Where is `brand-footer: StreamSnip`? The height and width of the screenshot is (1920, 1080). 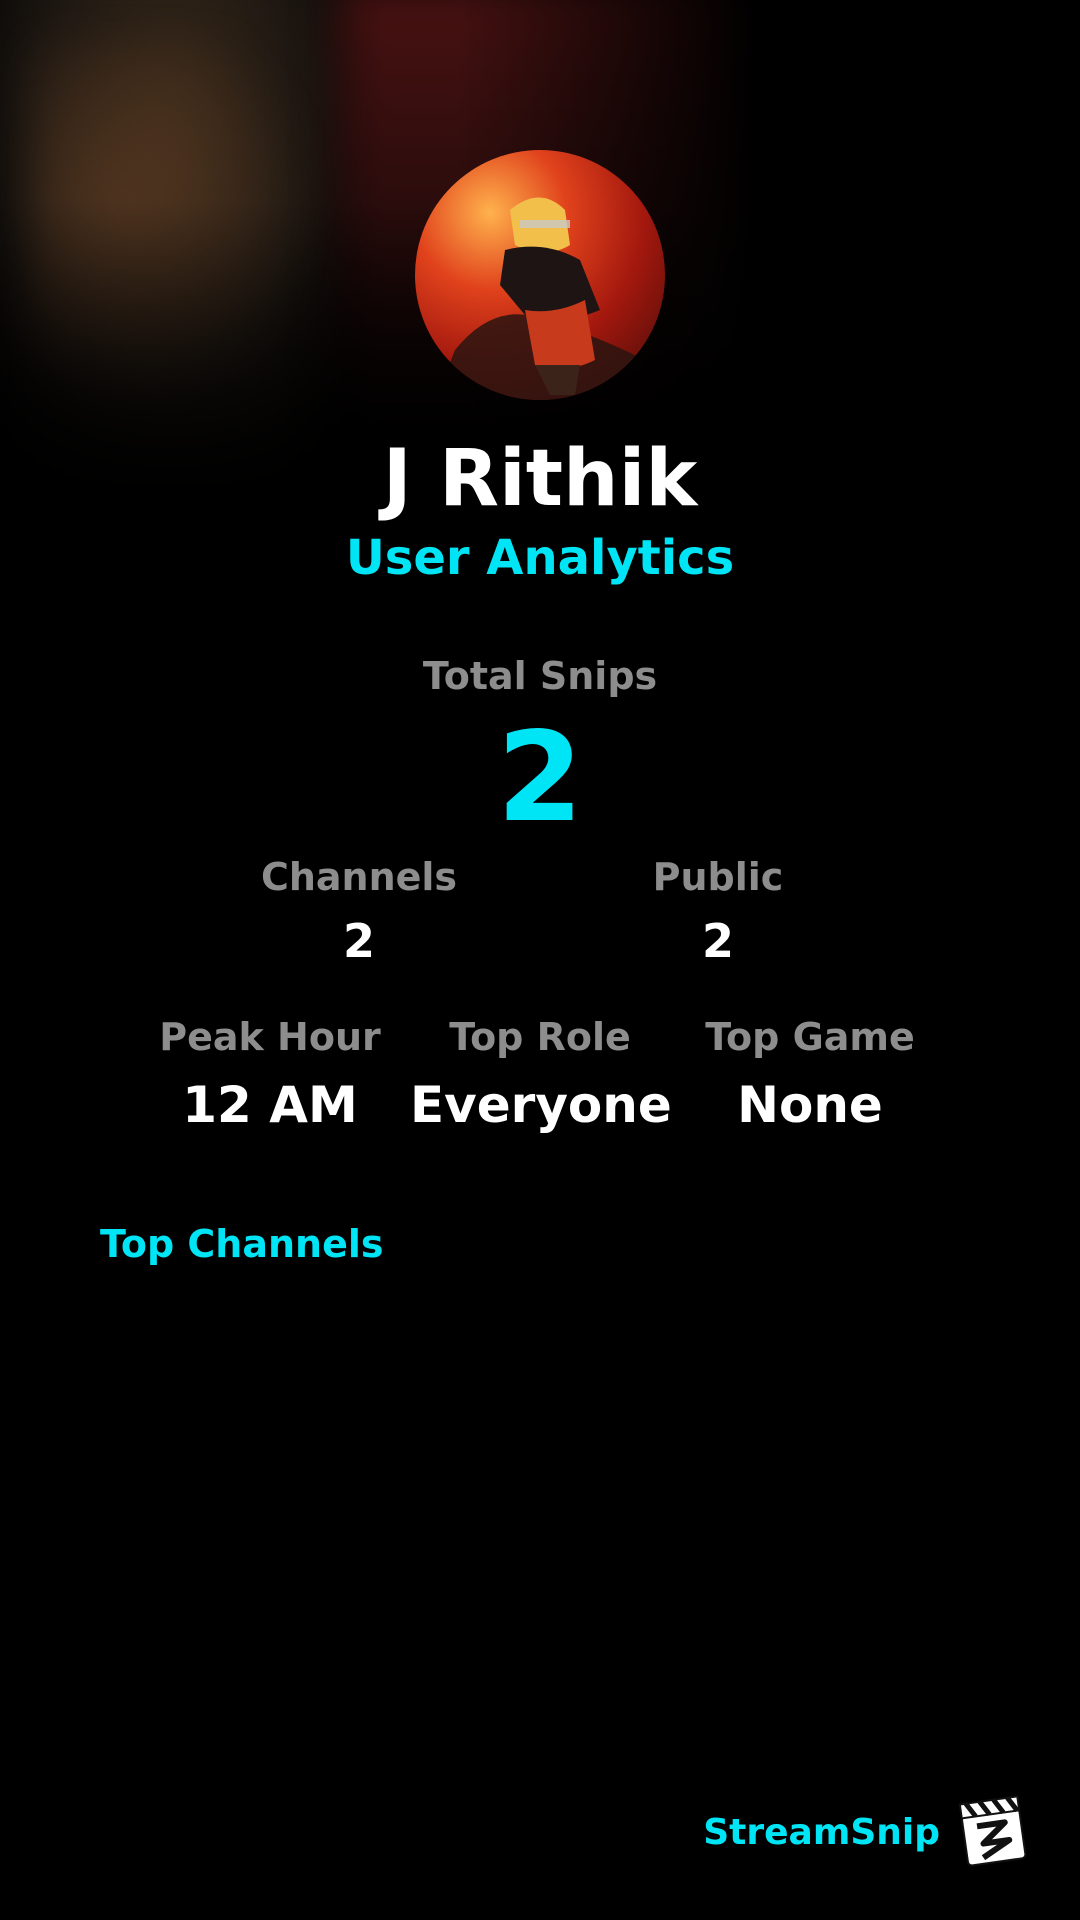 brand-footer: StreamSnip is located at coordinates (866, 1832).